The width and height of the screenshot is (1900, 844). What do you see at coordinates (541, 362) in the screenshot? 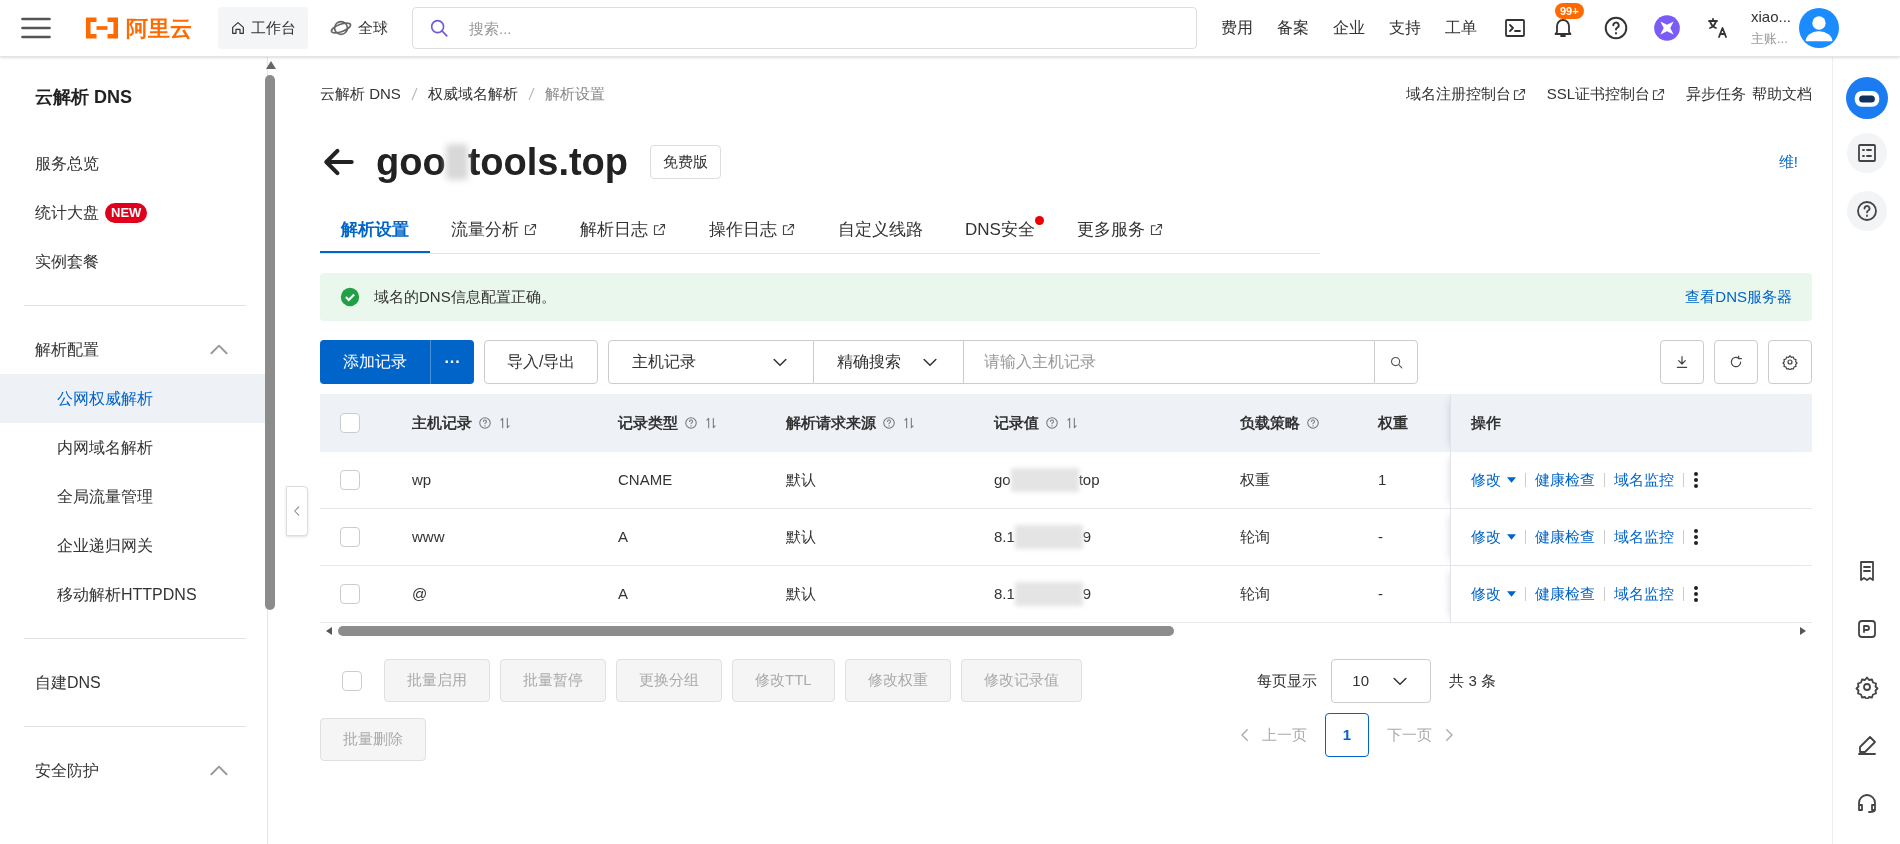
I see `import-export-button: 导入/导出` at bounding box center [541, 362].